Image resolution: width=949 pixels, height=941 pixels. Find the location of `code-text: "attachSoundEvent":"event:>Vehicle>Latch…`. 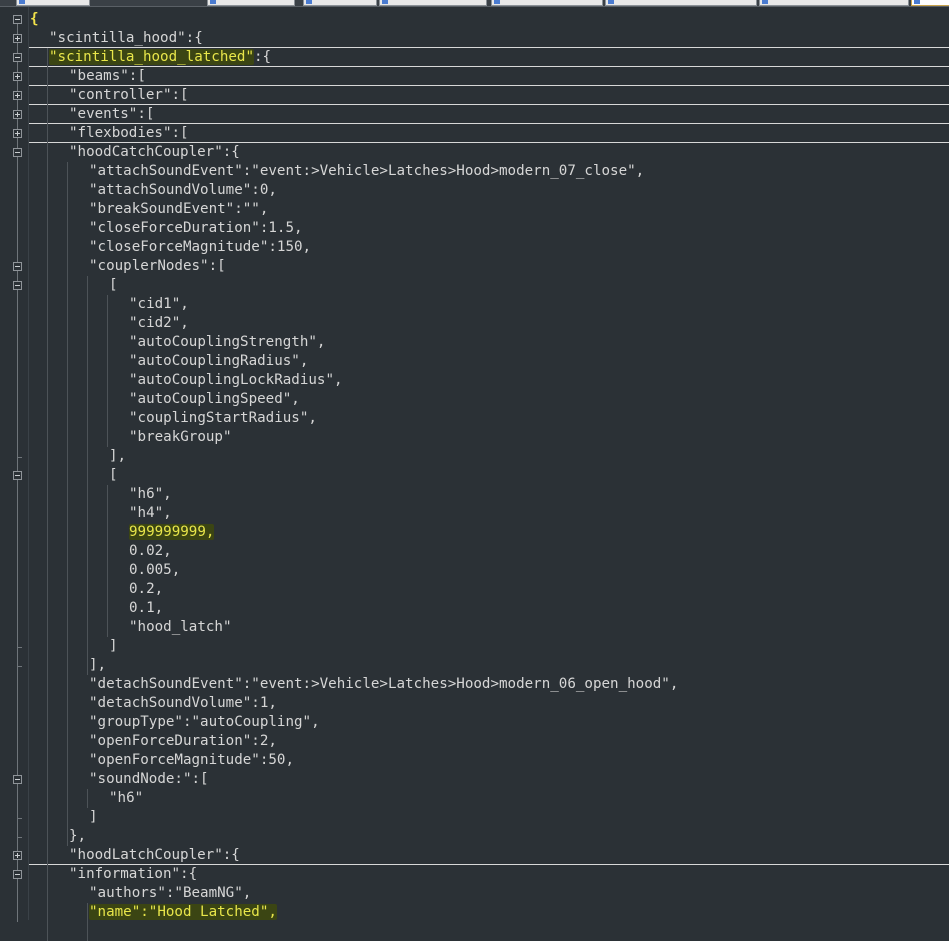

code-text: "attachSoundEvent":"event:>Vehicle>Latch… is located at coordinates (367, 171).